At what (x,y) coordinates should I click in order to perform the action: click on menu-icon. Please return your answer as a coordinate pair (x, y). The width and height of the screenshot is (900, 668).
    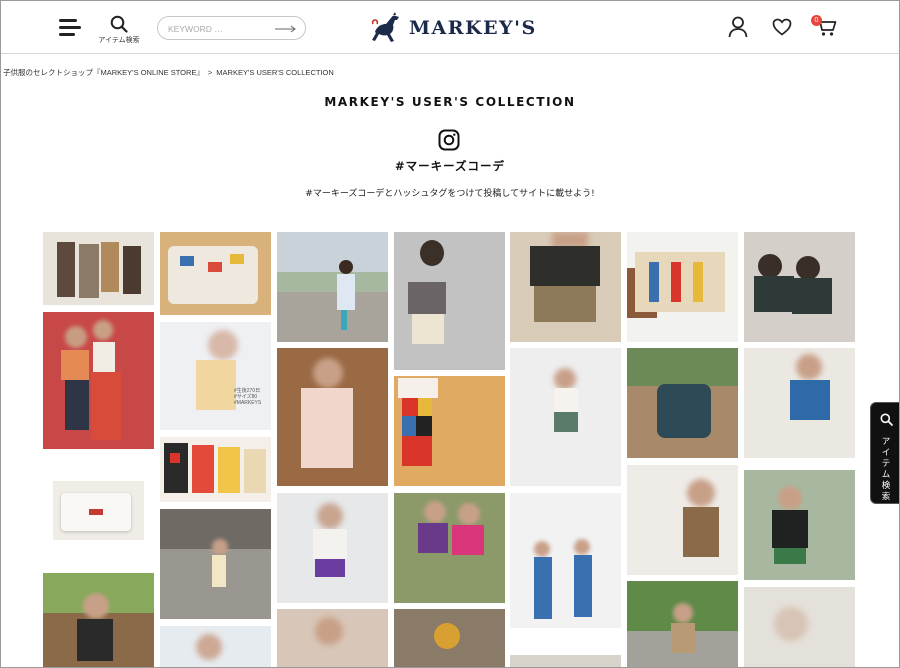
    Looking at the image, I should click on (70, 28).